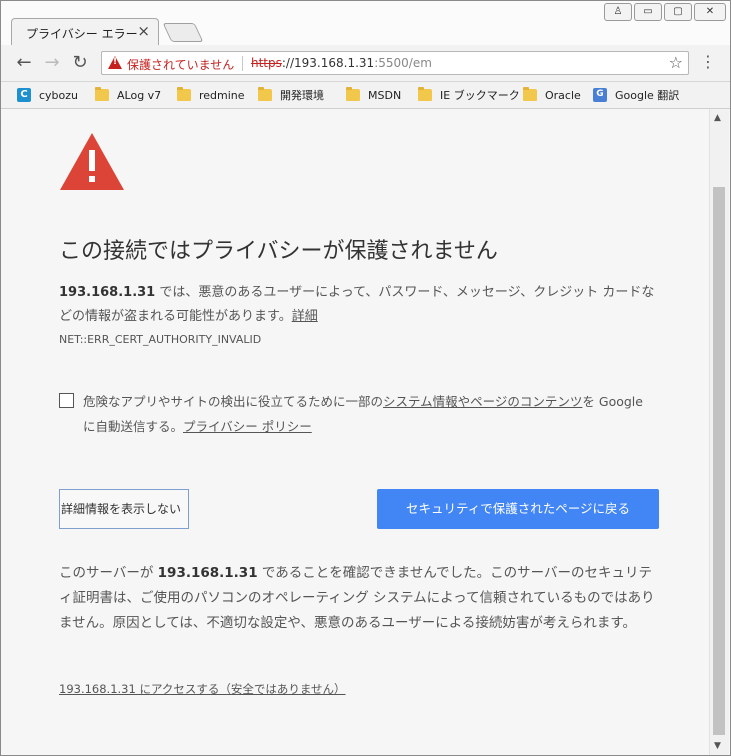  What do you see at coordinates (183, 32) in the screenshot?
I see `new-tab-button` at bounding box center [183, 32].